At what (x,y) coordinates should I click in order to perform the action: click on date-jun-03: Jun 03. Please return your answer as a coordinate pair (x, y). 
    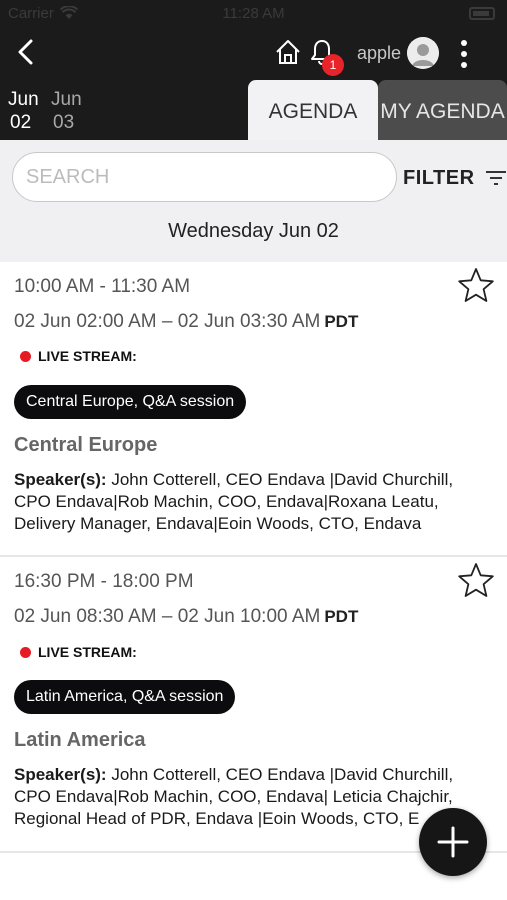
    Looking at the image, I should click on (71, 111).